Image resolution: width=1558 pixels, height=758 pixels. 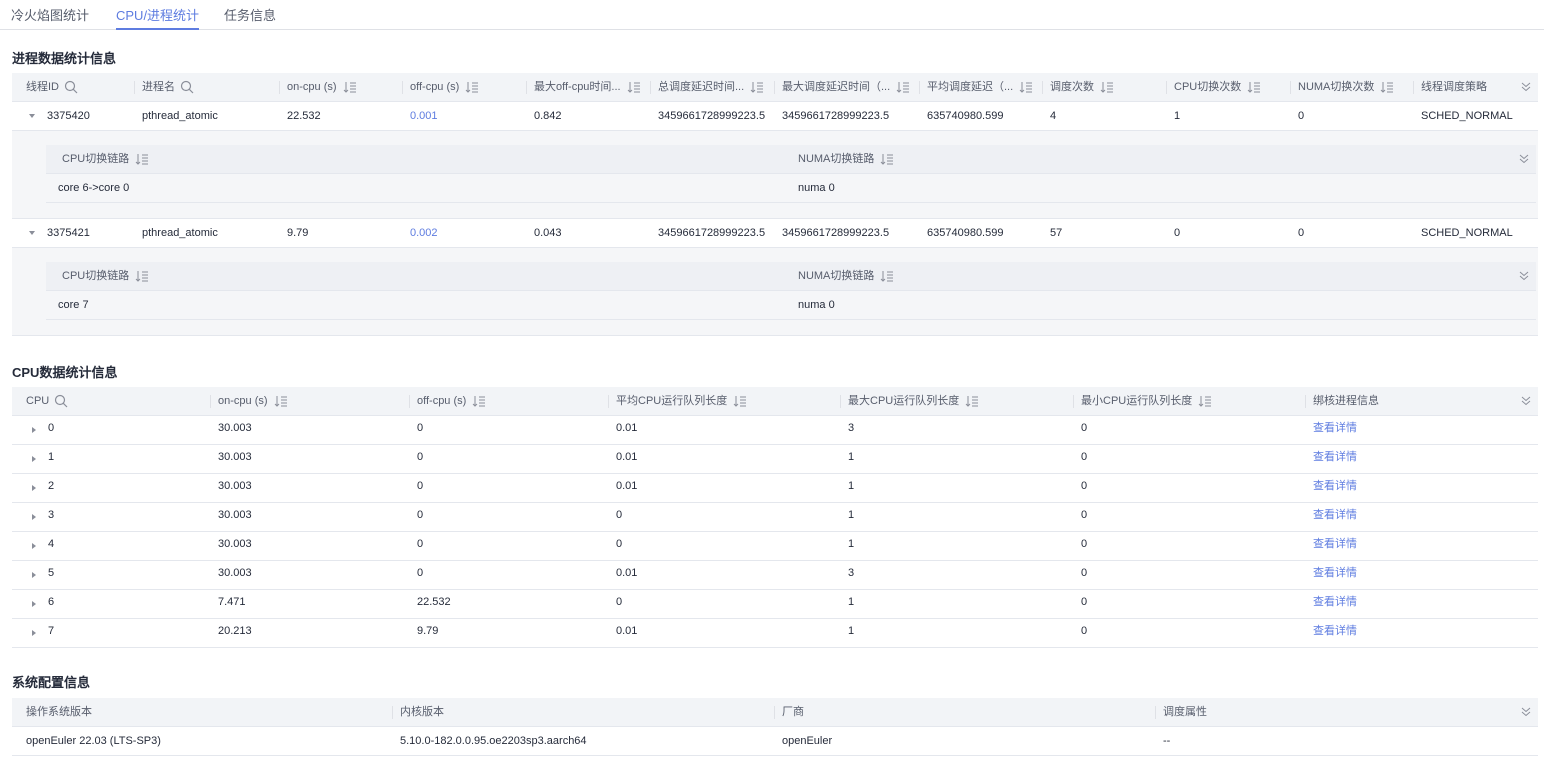 I want to click on column-header: 最大CPU运行队列长度, so click(x=959, y=401).